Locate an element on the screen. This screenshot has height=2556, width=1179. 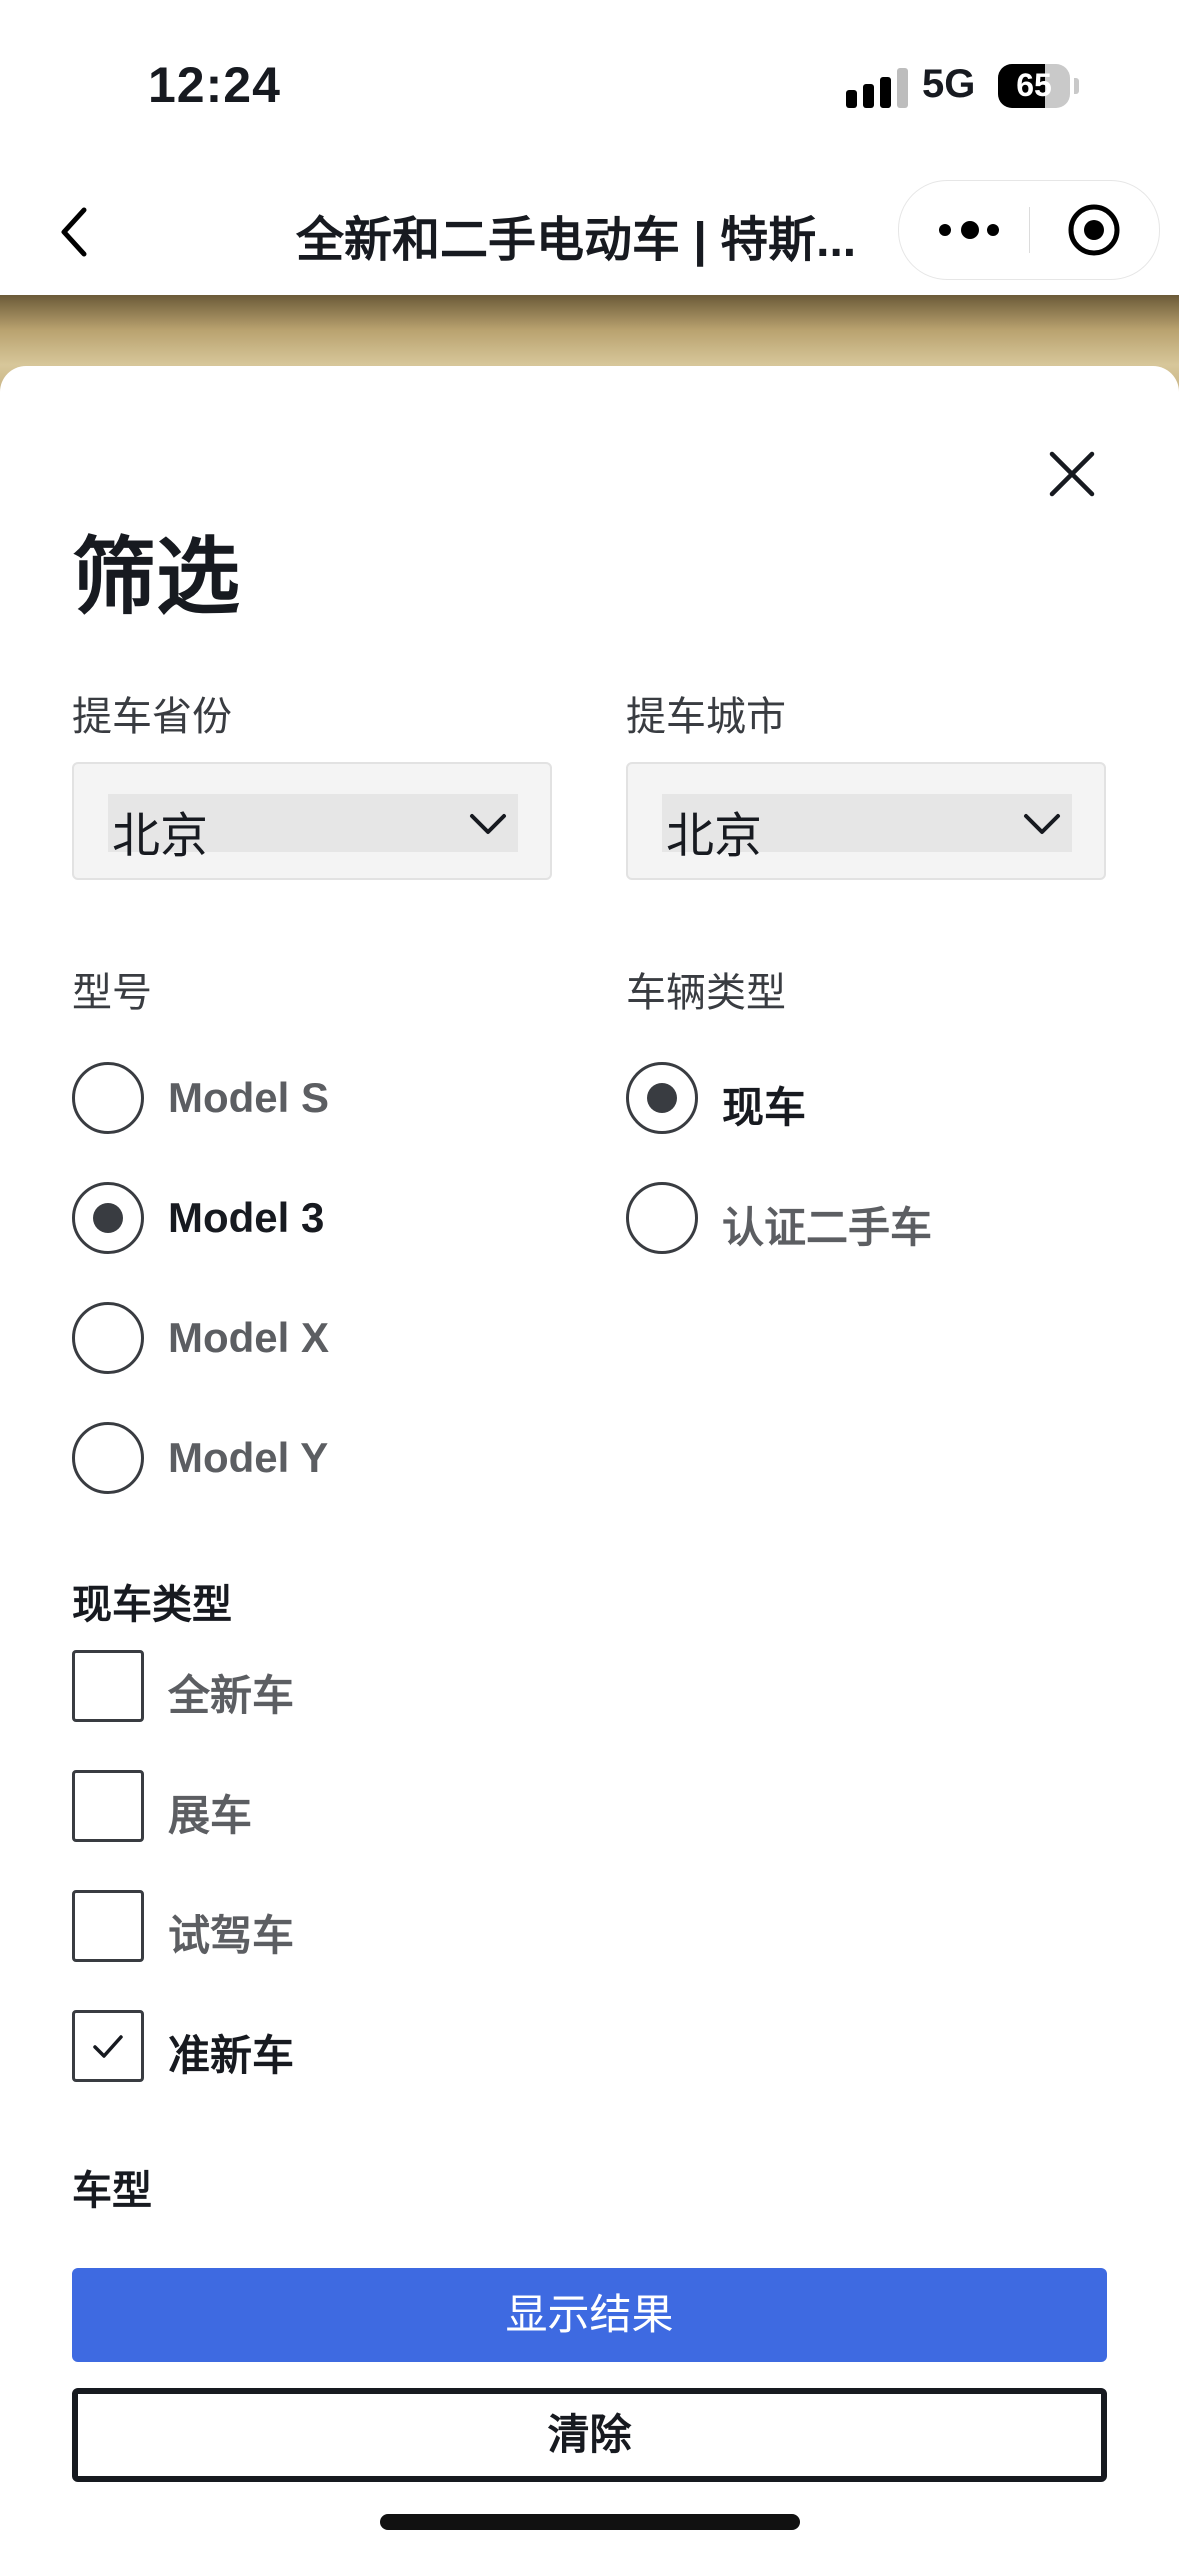
province-label: 提车省份 is located at coordinates (152, 717).